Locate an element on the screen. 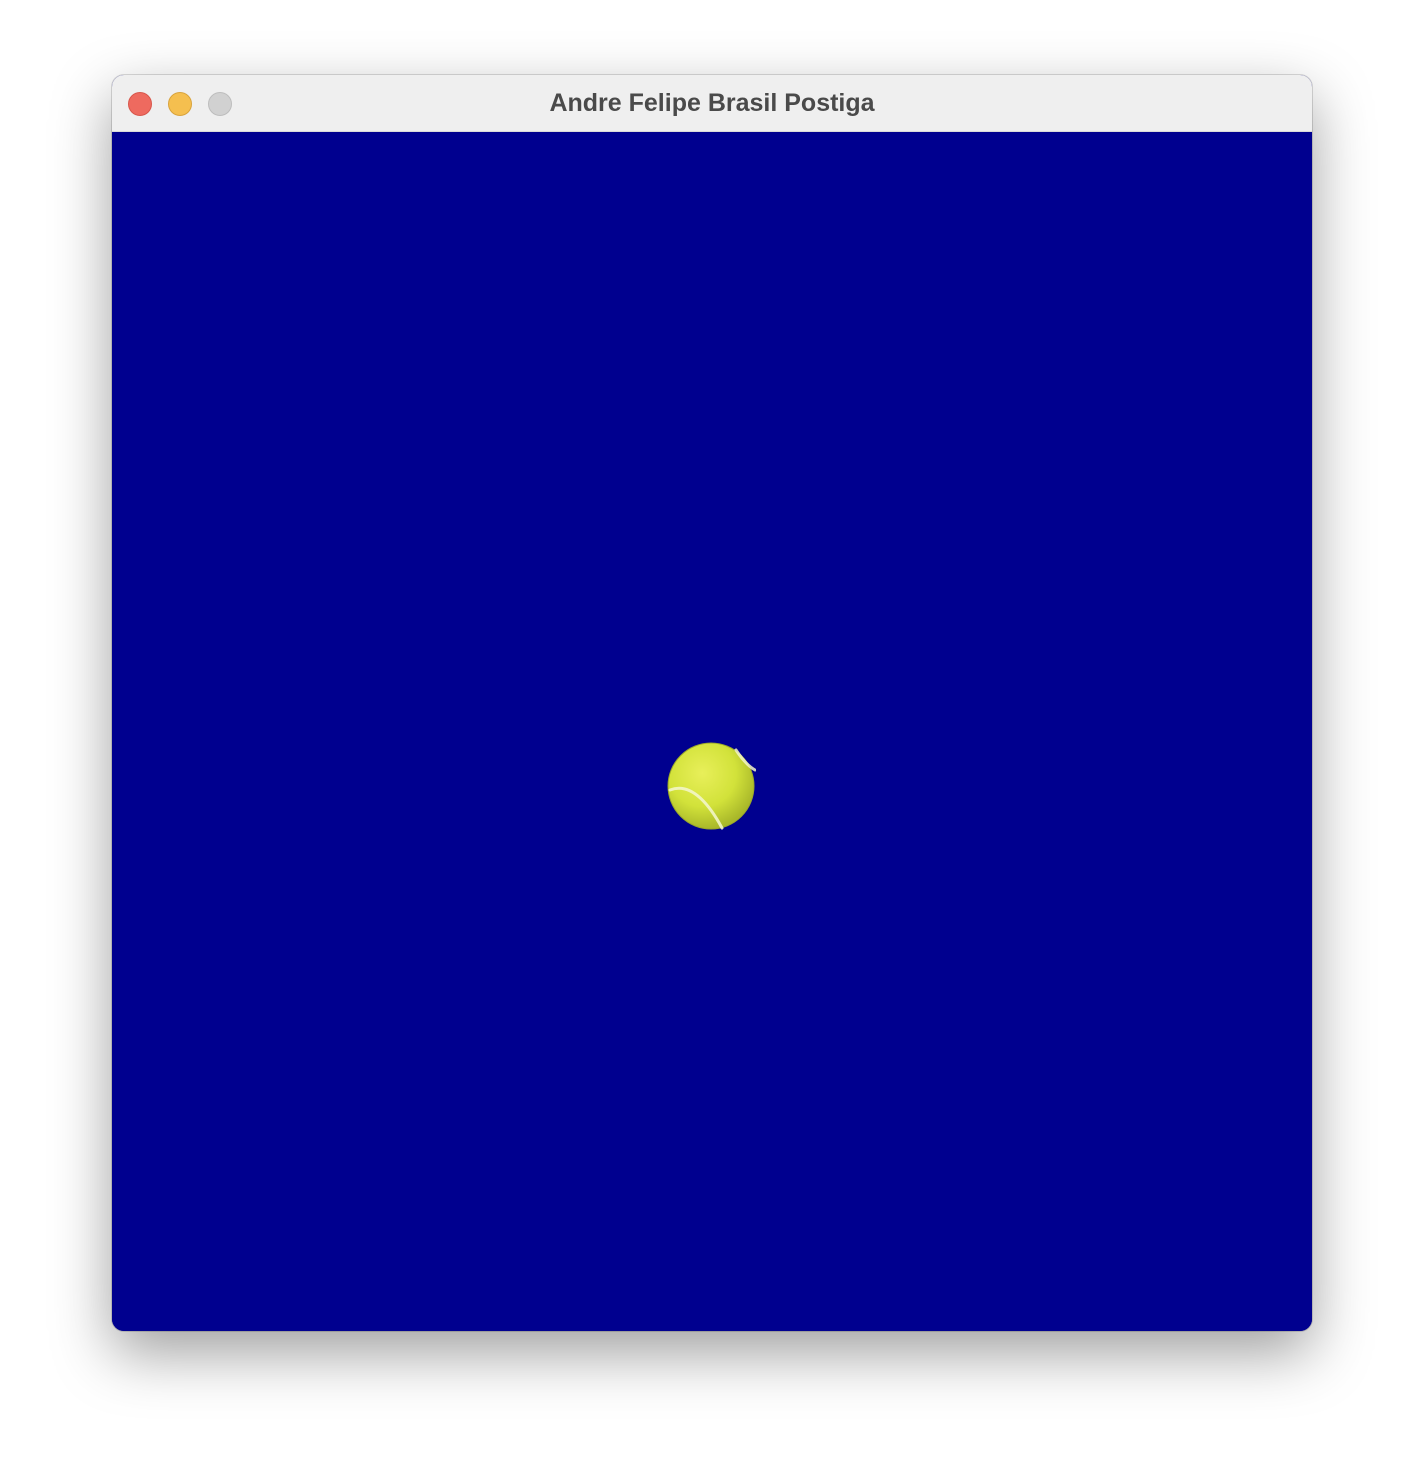  title-bar: Andre Felipe Brasil Postiga is located at coordinates (712, 103).